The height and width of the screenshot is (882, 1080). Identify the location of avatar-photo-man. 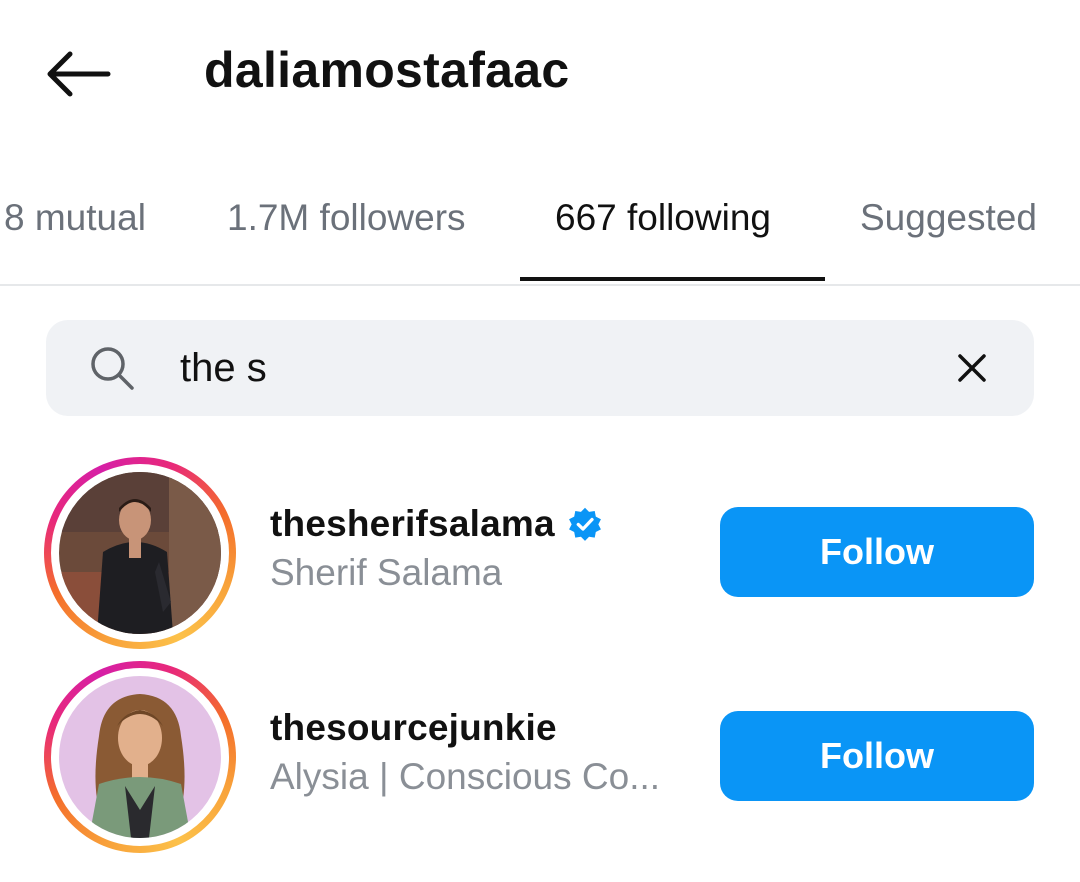
(140, 553).